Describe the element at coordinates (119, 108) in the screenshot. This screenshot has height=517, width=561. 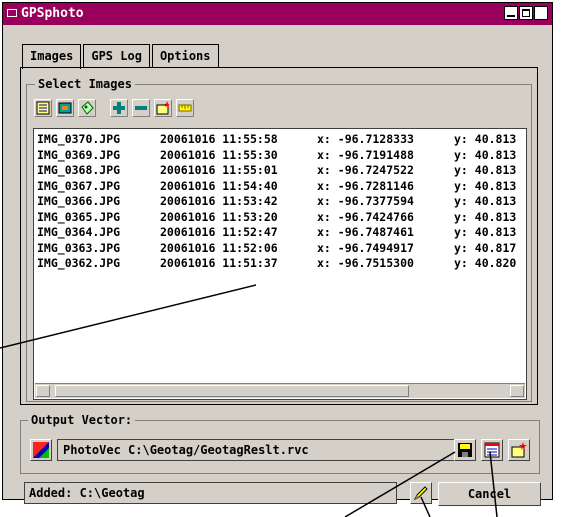
I see `add-icon` at that location.